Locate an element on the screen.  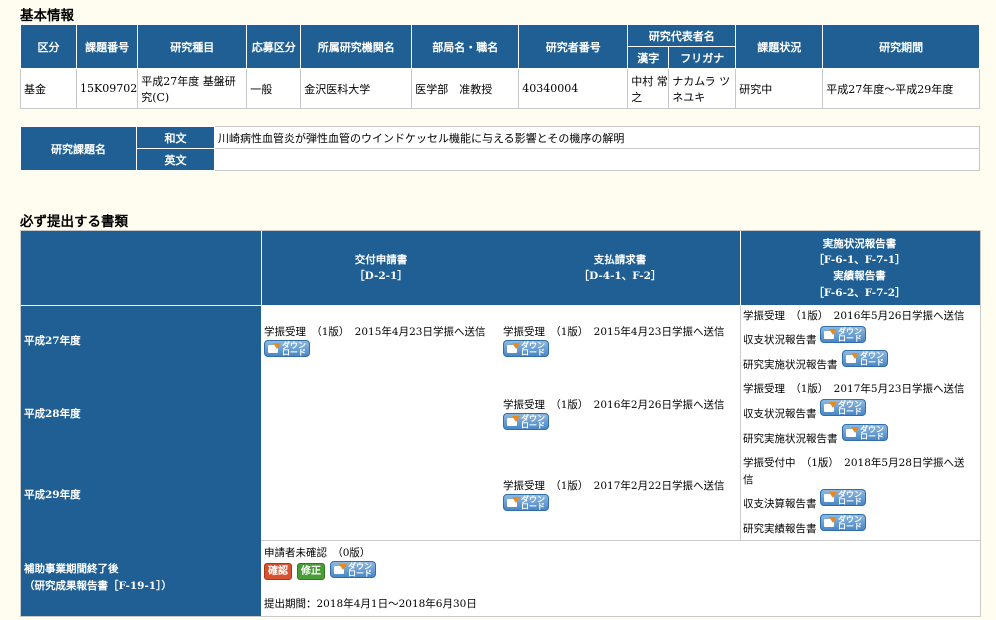
header-kikan: 所属研究機関名 is located at coordinates (356, 46).